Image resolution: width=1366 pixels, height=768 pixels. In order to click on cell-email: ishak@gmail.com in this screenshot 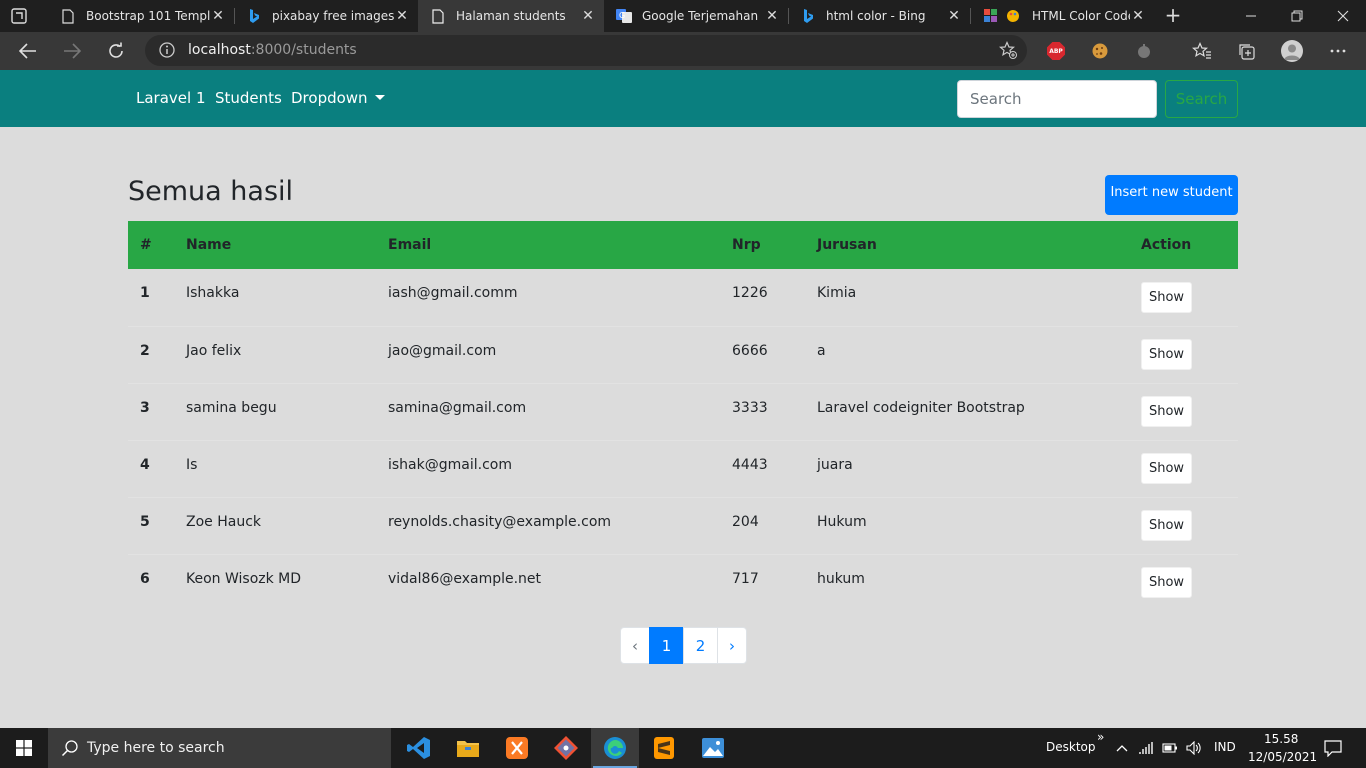, I will do `click(450, 464)`.